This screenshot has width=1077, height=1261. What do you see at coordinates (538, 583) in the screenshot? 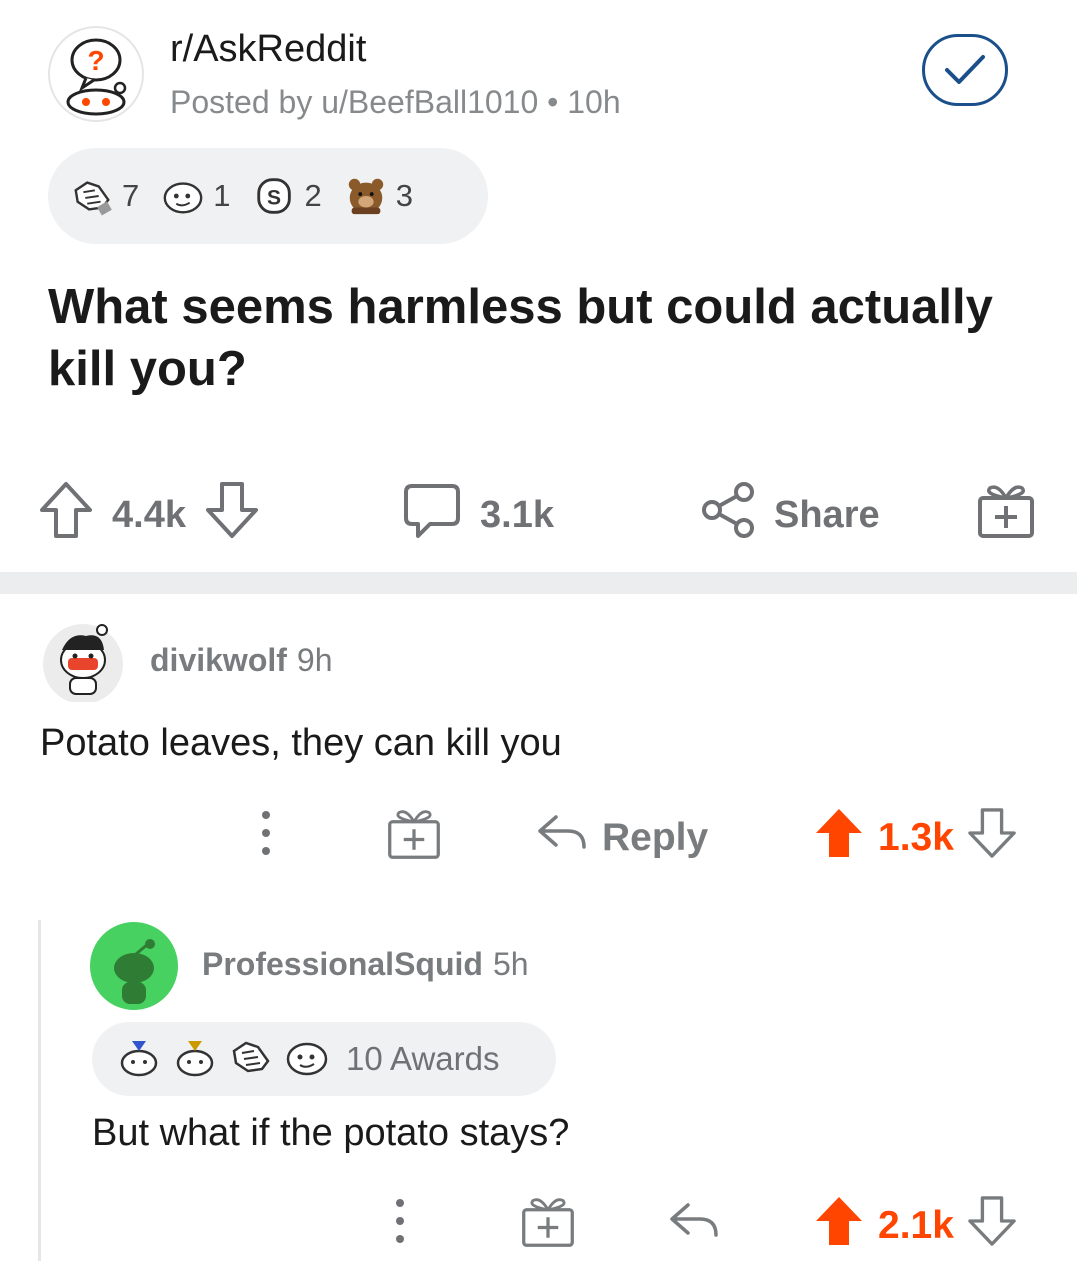
I see `section-divider` at bounding box center [538, 583].